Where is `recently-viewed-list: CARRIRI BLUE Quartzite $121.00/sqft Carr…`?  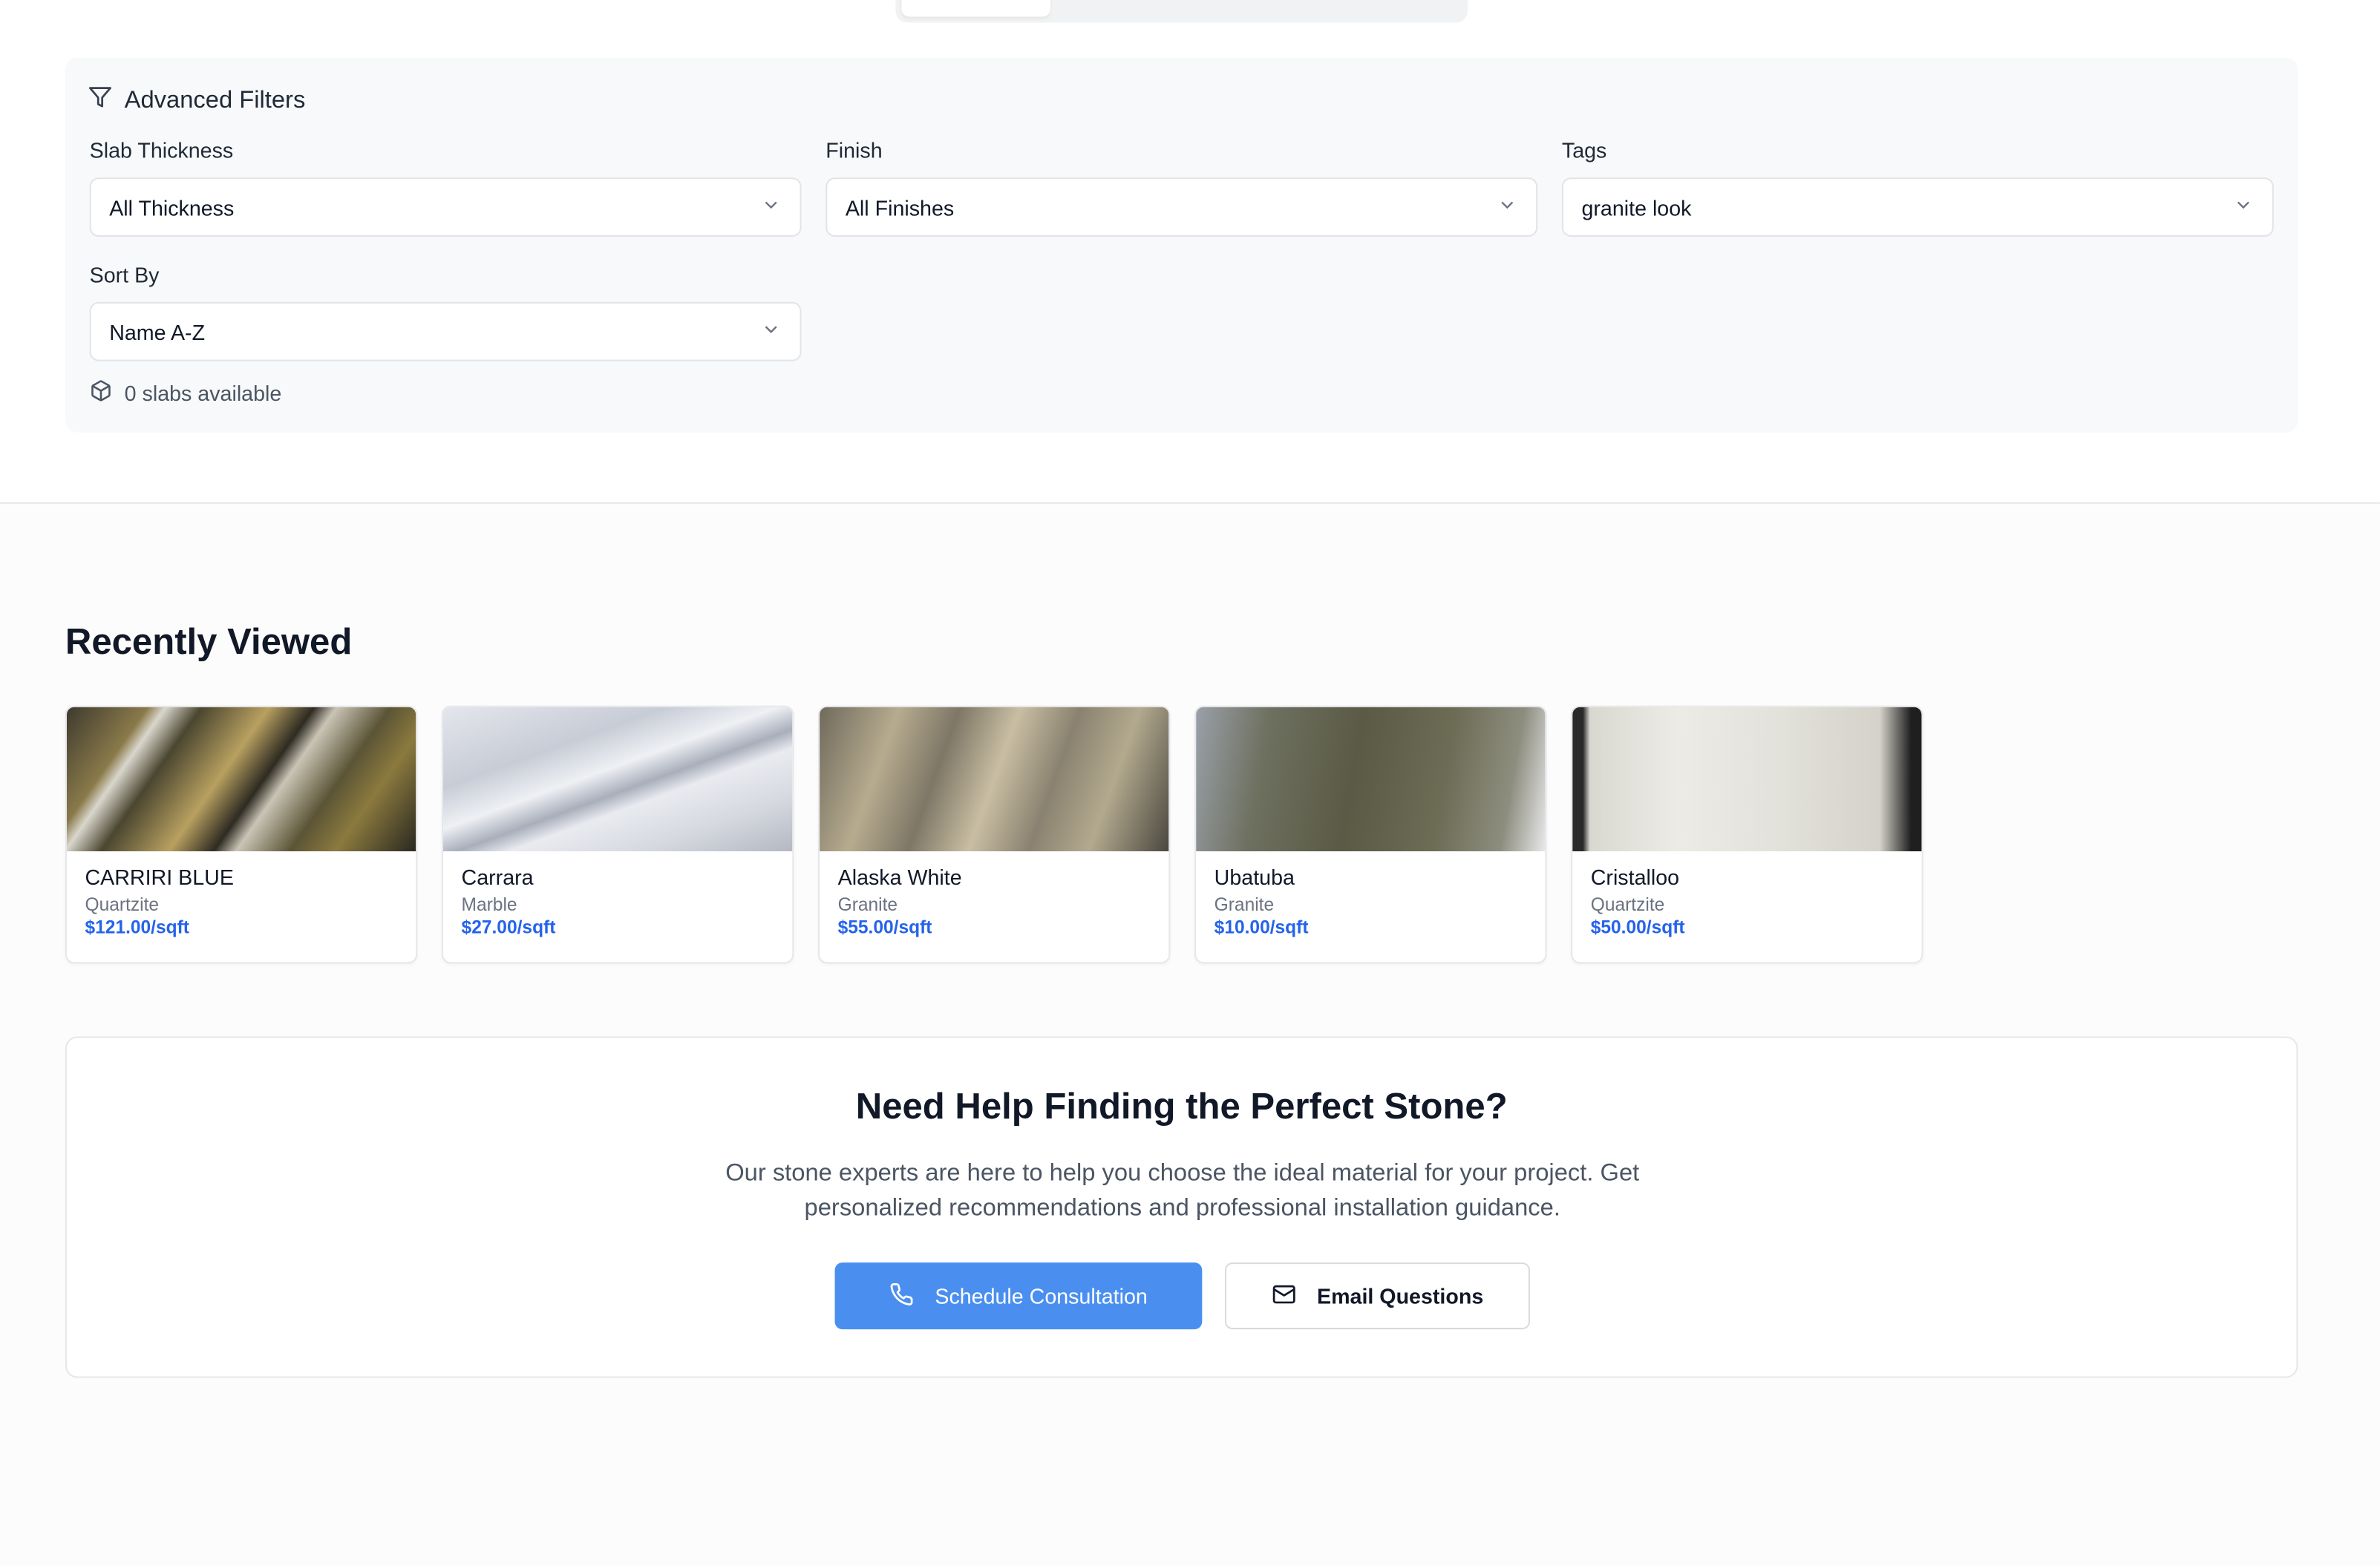
recently-viewed-list: CARRIRI BLUE Quartzite $121.00/sqft Carr… is located at coordinates (994, 834).